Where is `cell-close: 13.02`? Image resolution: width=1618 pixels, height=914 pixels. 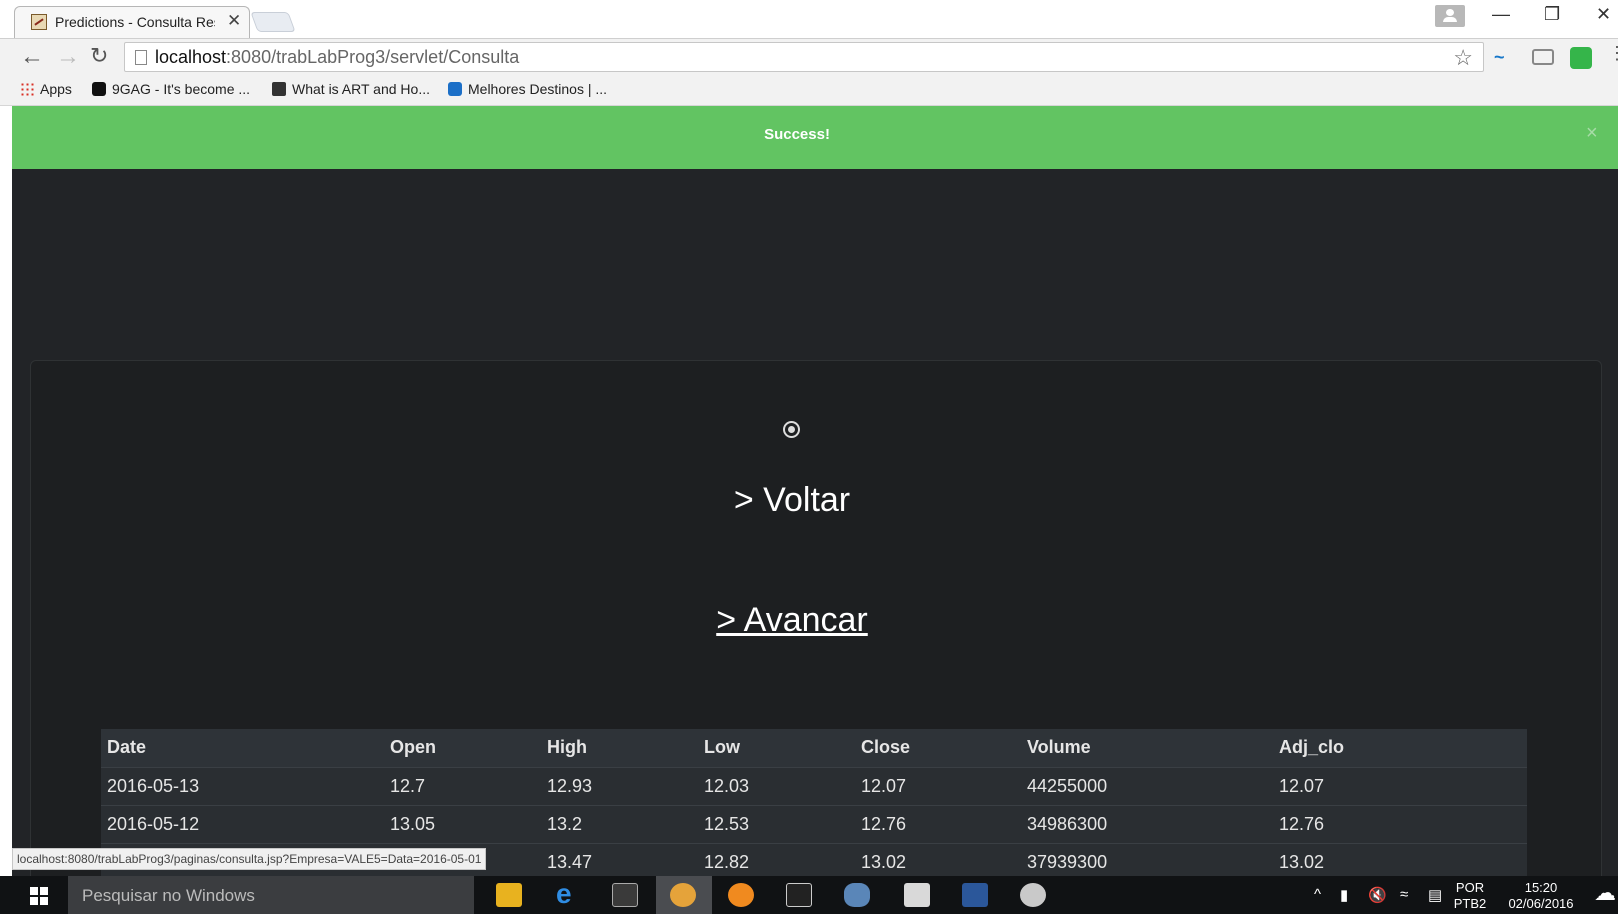 cell-close: 13.02 is located at coordinates (938, 859).